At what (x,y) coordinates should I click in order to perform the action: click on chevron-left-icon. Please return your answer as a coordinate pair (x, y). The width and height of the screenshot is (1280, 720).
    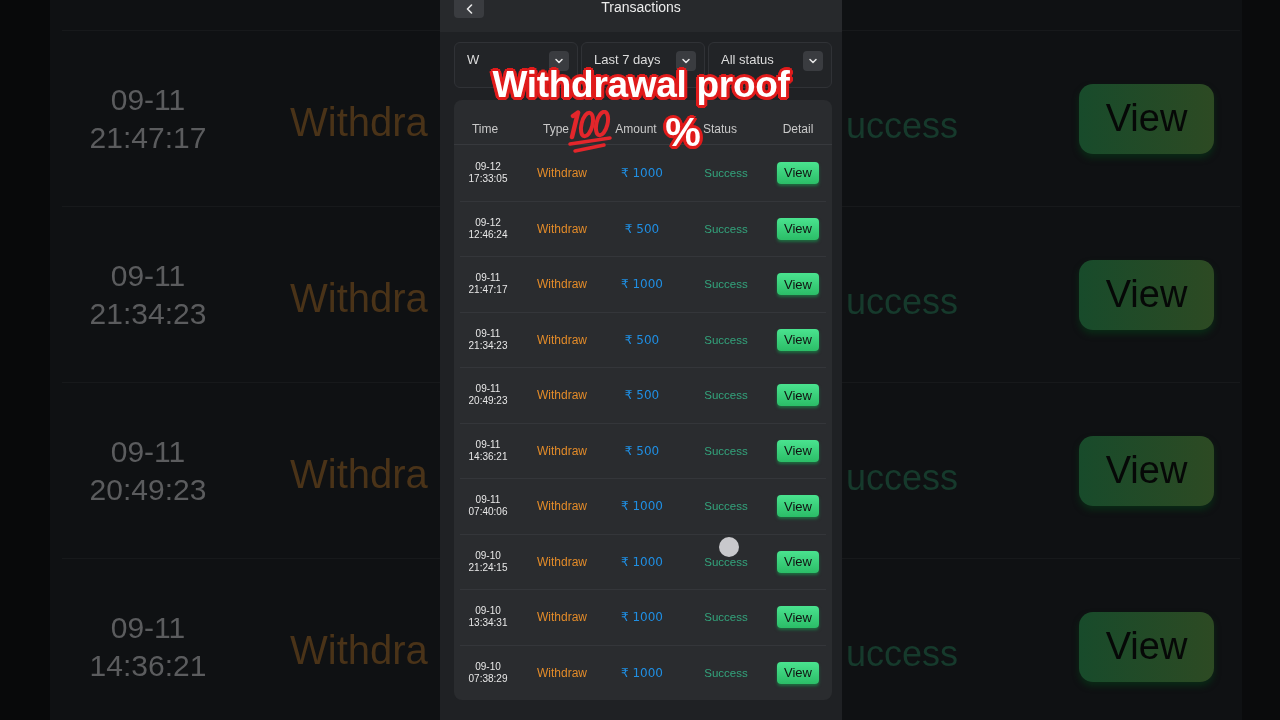
    Looking at the image, I should click on (469, 9).